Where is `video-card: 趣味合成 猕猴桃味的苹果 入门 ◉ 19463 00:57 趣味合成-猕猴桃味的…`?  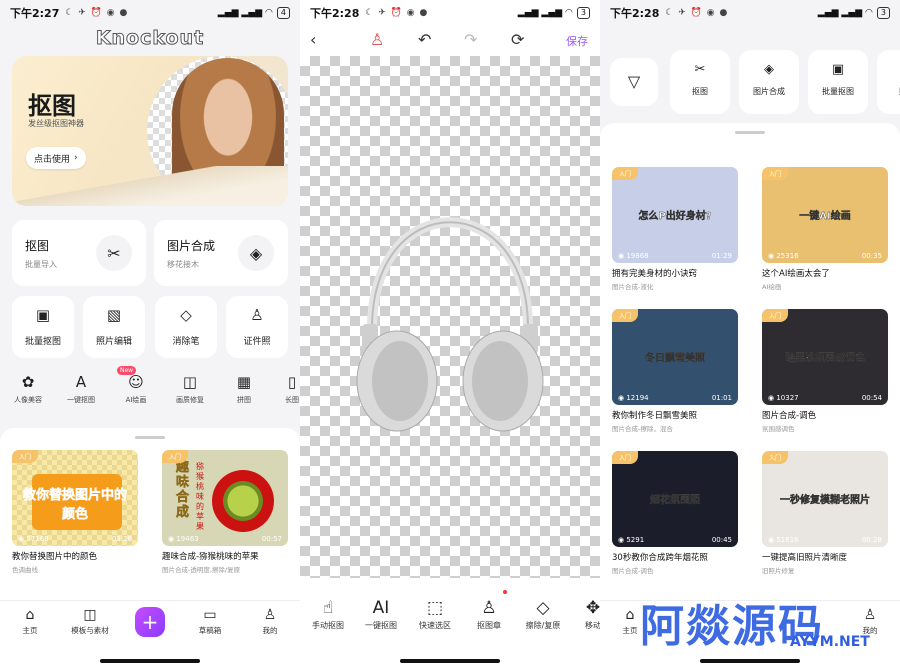
video-card: 趣味合成 猕猴桃味的苹果 入门 ◉ 19463 00:57 趣味合成-猕猴桃味的… is located at coordinates (231, 512).